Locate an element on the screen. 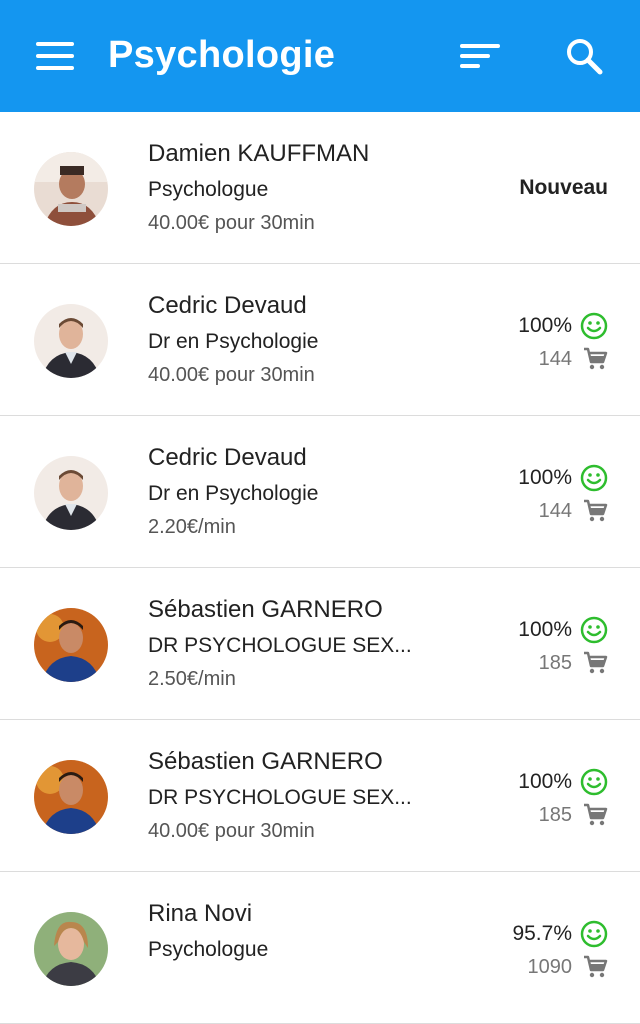 The width and height of the screenshot is (640, 1024). sales: 1090 is located at coordinates (568, 967).